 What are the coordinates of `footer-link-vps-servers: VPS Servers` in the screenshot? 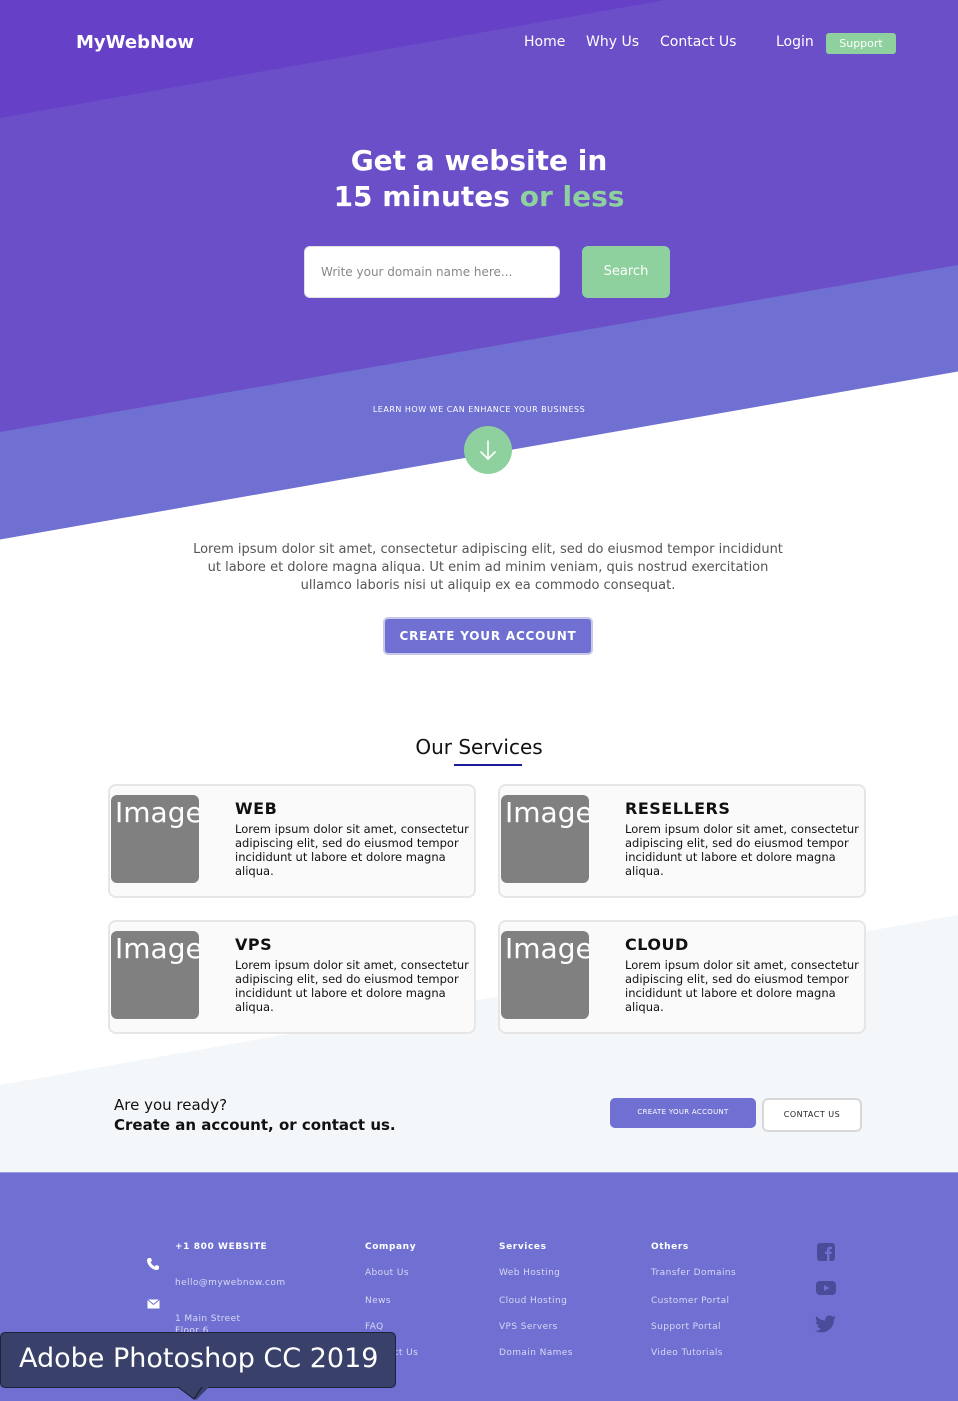 It's located at (528, 1327).